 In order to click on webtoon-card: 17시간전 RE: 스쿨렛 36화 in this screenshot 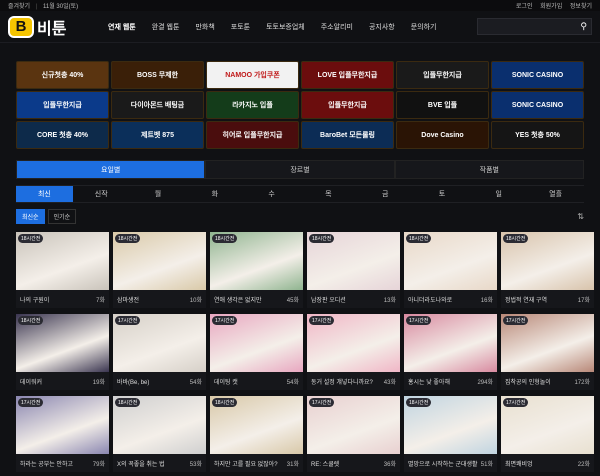, I will do `click(353, 434)`.